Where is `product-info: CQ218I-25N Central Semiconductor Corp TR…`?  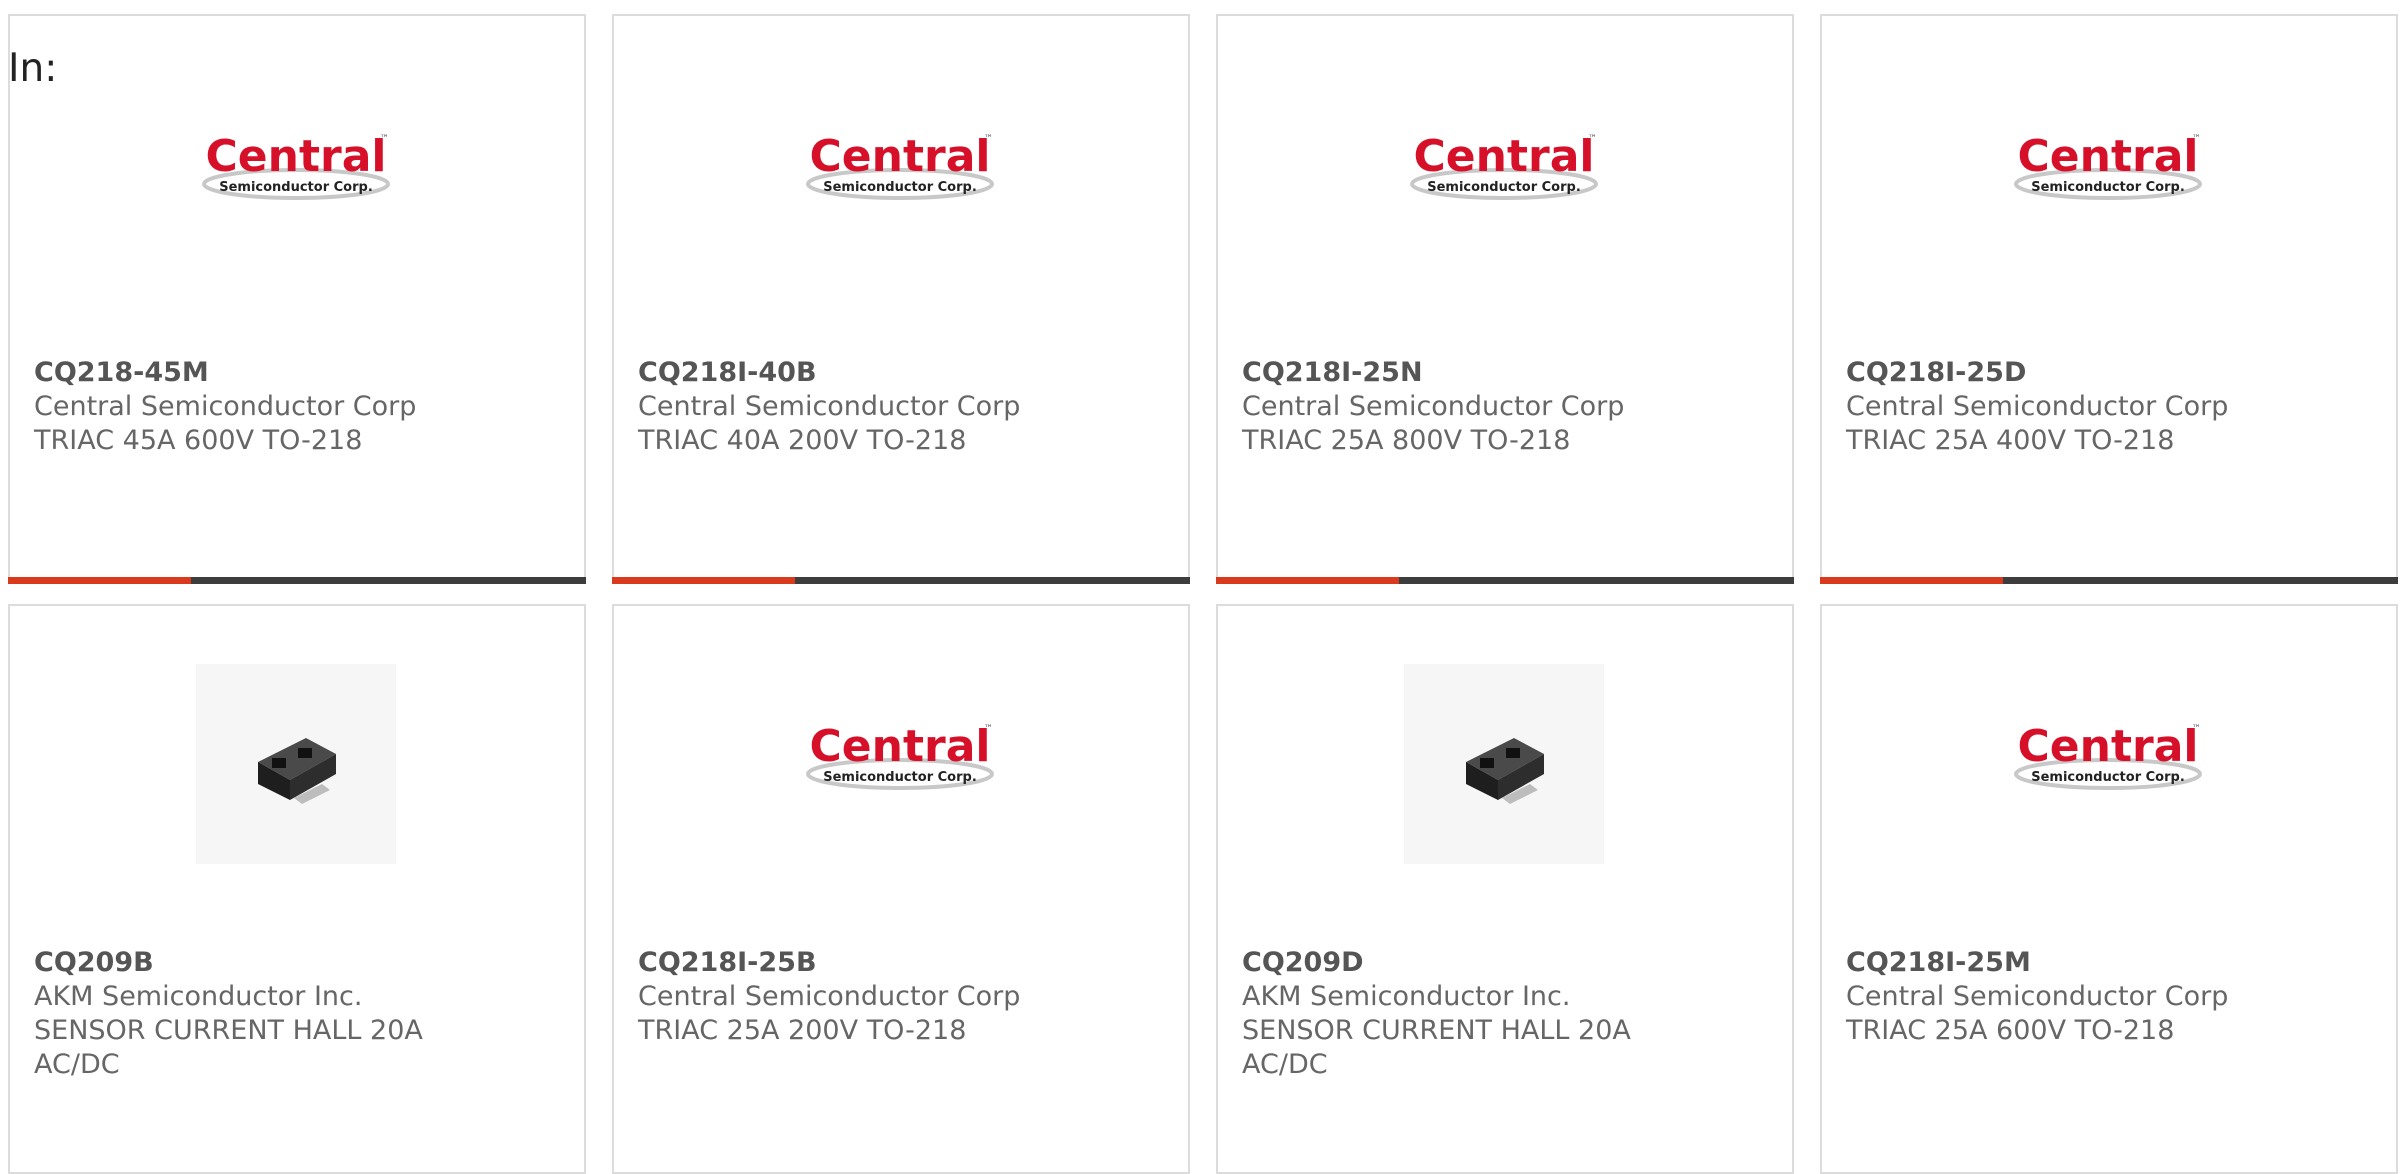
product-info: CQ218I-25N Central Semiconductor Corp TR… is located at coordinates (1452, 407).